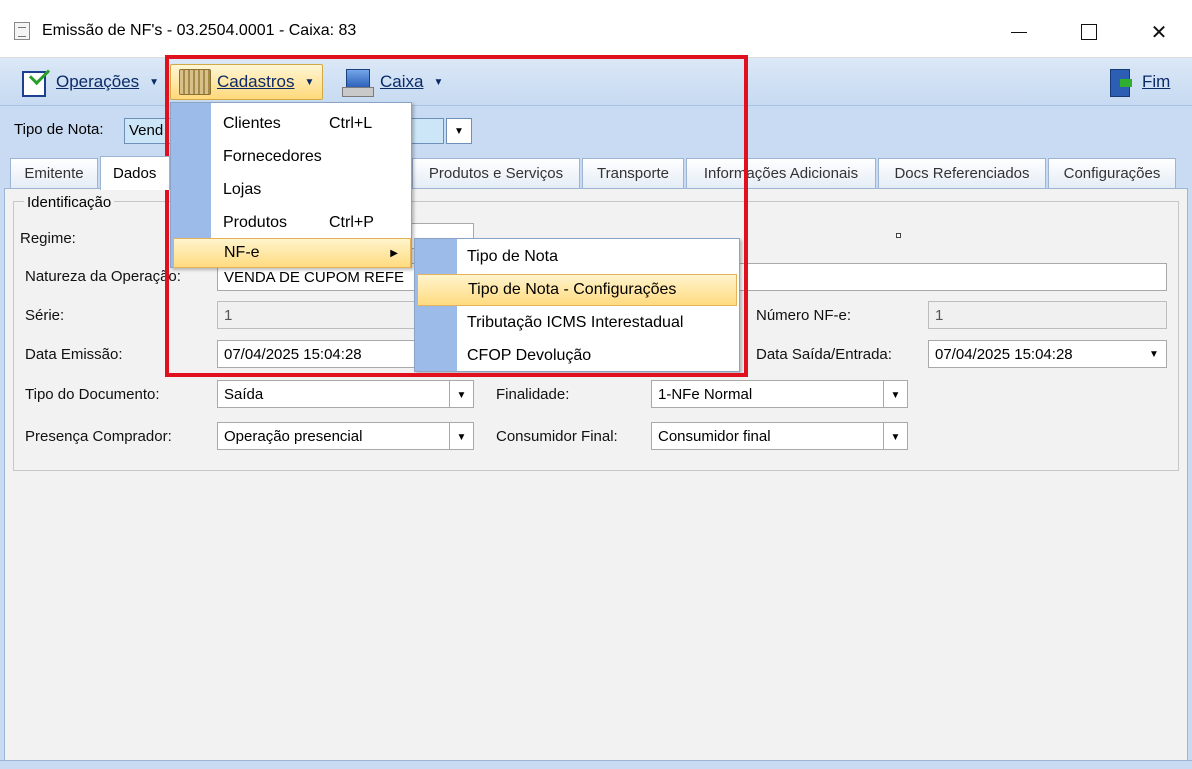 The height and width of the screenshot is (769, 1192). Describe the element at coordinates (1089, 32) in the screenshot. I see `maximize-button` at that location.